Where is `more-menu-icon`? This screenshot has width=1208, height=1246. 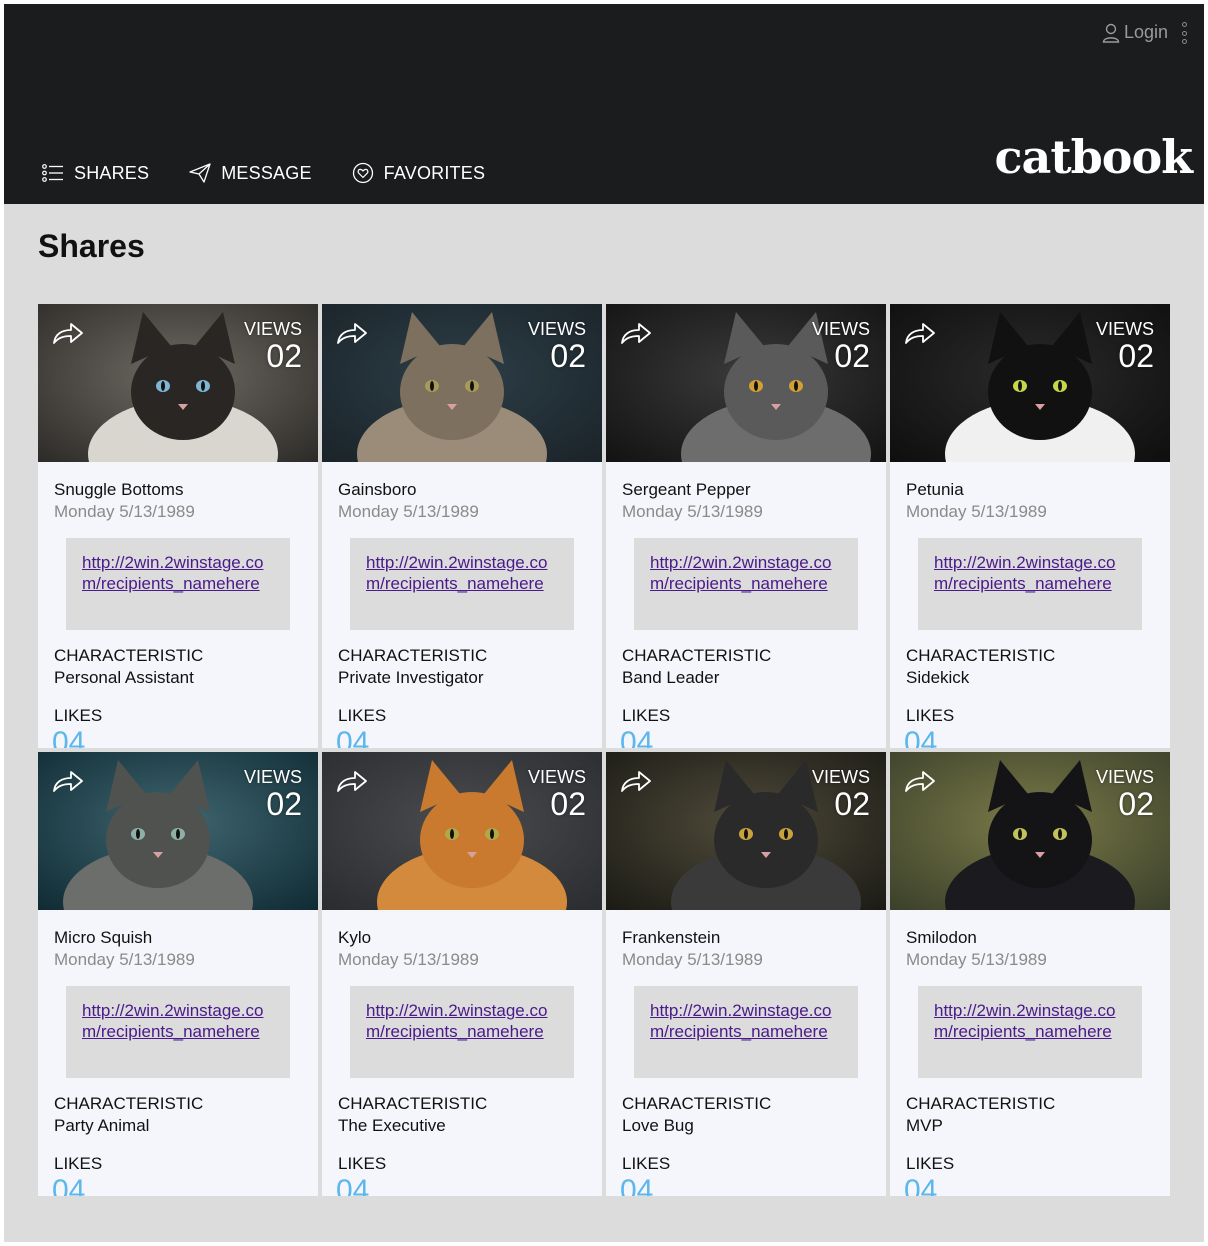 more-menu-icon is located at coordinates (1184, 33).